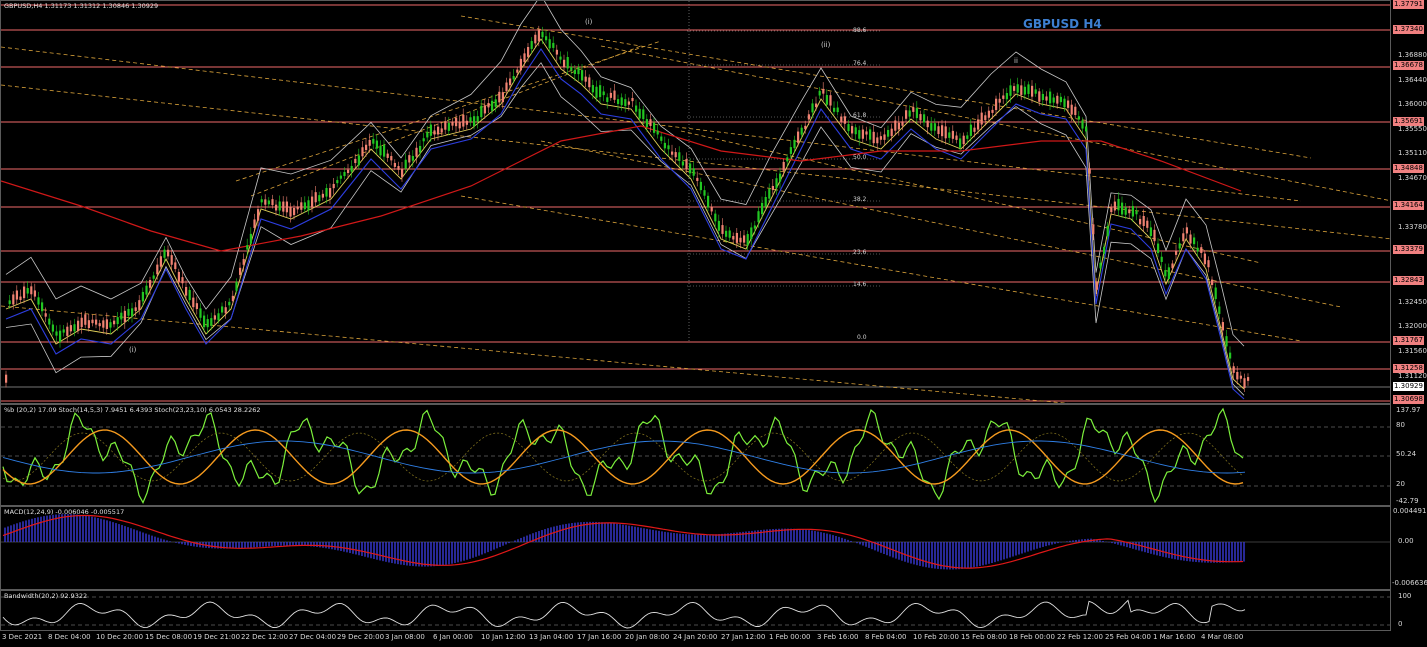  What do you see at coordinates (1412, 153) in the screenshot?
I see `price-tick: 1.35110` at bounding box center [1412, 153].